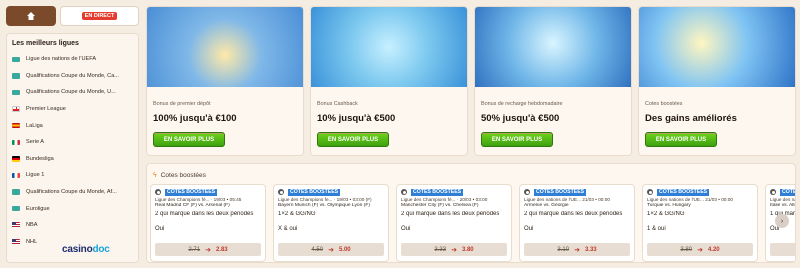 This screenshot has width=800, height=268. I want to click on bet-match: Manchester City (F) vs. Chelsea (F), so click(440, 205).